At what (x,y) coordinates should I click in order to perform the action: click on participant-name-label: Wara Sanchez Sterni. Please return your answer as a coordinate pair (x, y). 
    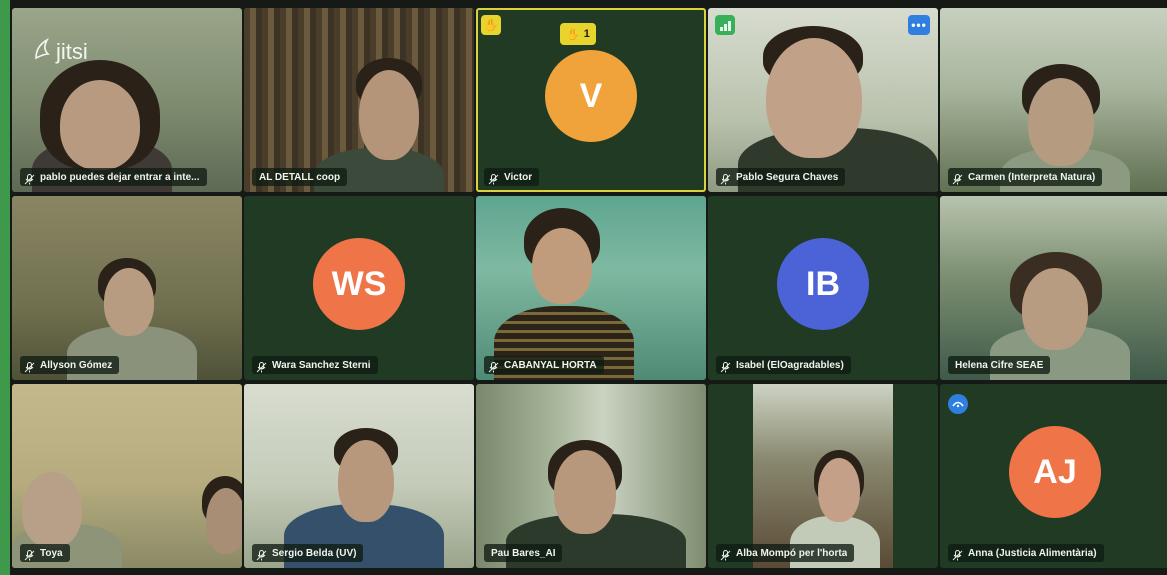
    Looking at the image, I should click on (315, 365).